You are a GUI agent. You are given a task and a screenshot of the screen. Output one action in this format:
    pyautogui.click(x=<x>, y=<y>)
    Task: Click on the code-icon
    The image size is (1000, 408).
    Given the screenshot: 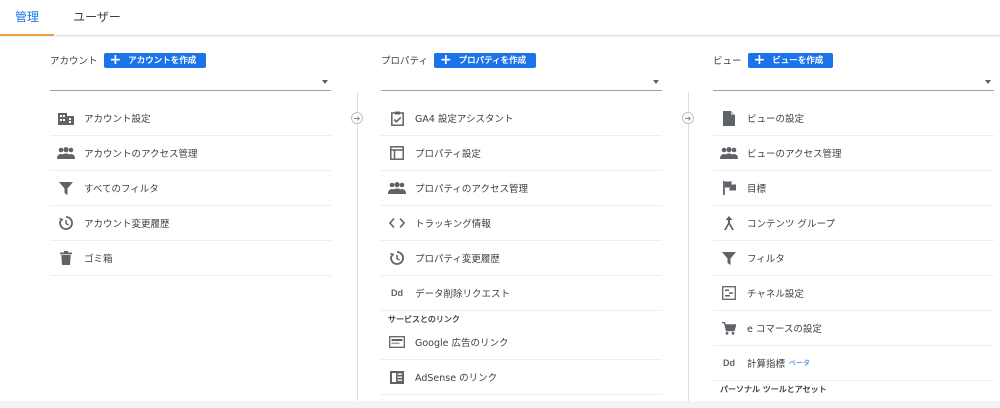 What is the action you would take?
    pyautogui.click(x=397, y=223)
    